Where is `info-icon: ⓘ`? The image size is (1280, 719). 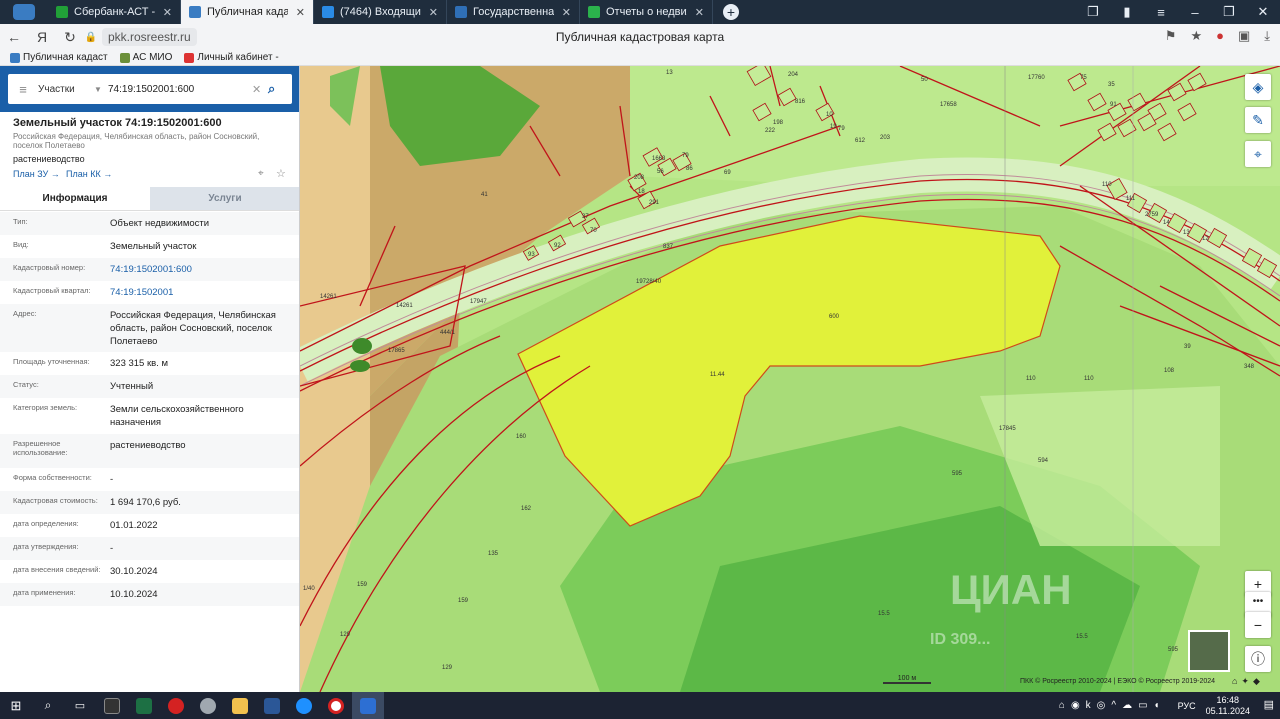 info-icon: ⓘ is located at coordinates (1258, 659).